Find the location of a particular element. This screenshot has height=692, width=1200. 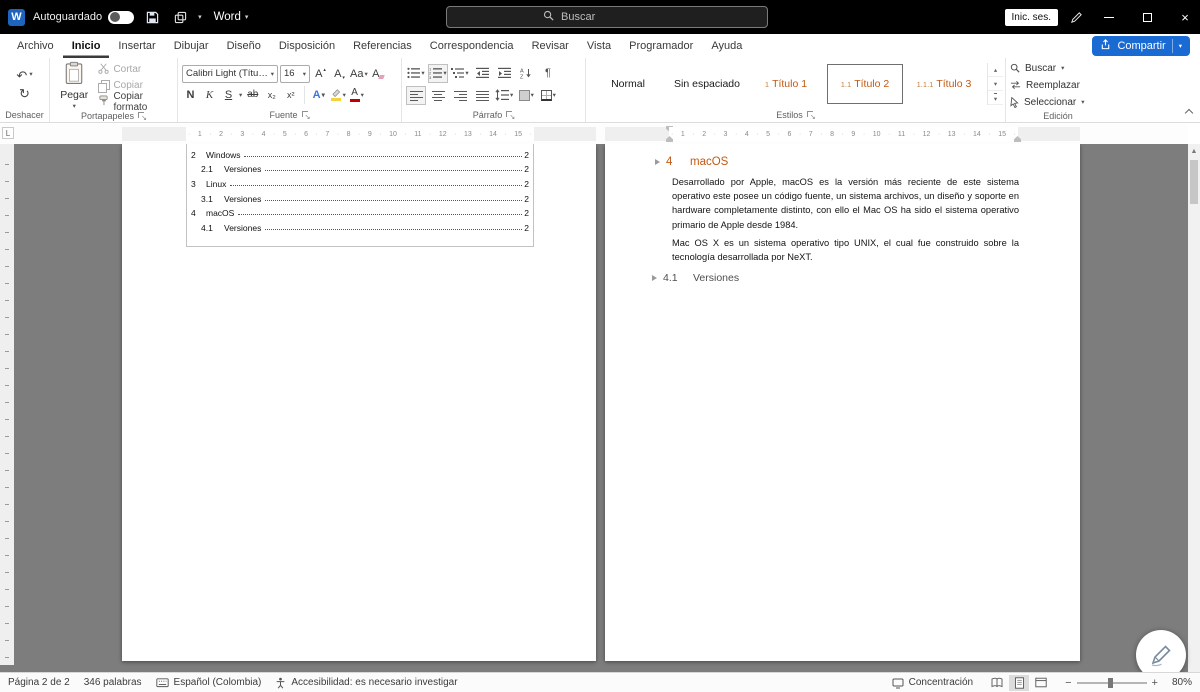

zoom-slider is located at coordinates (1111, 682).